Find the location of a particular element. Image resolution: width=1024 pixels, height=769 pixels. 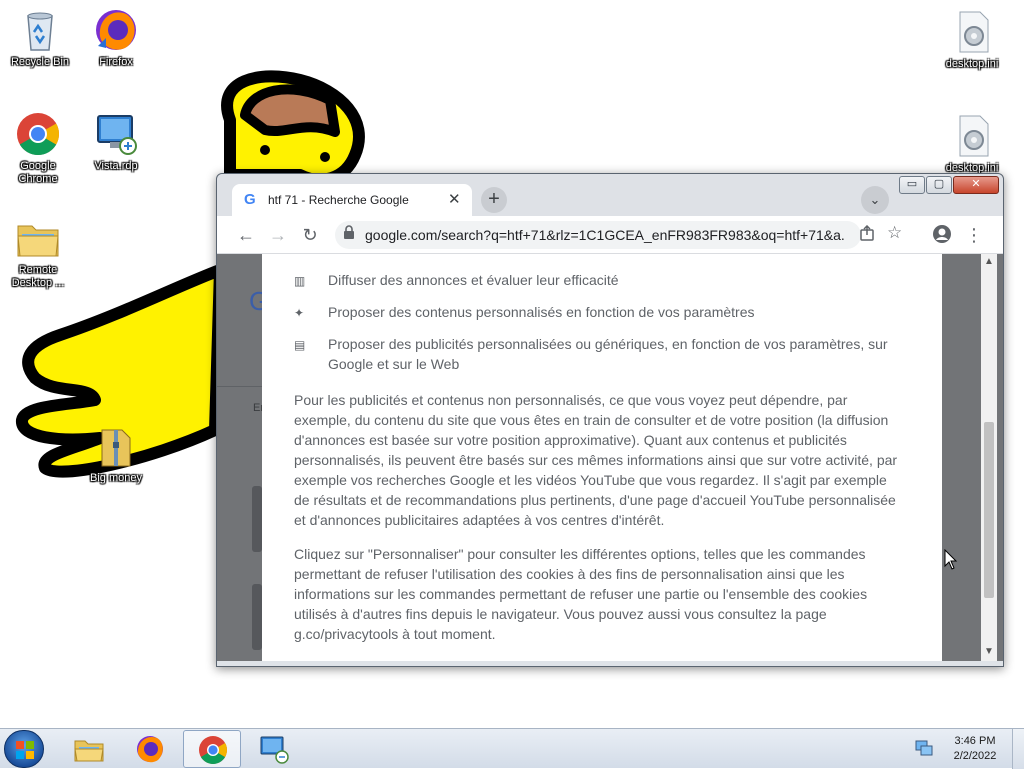

desktop-icon-google-chrome: Google Chrome is located at coordinates (38, 148).